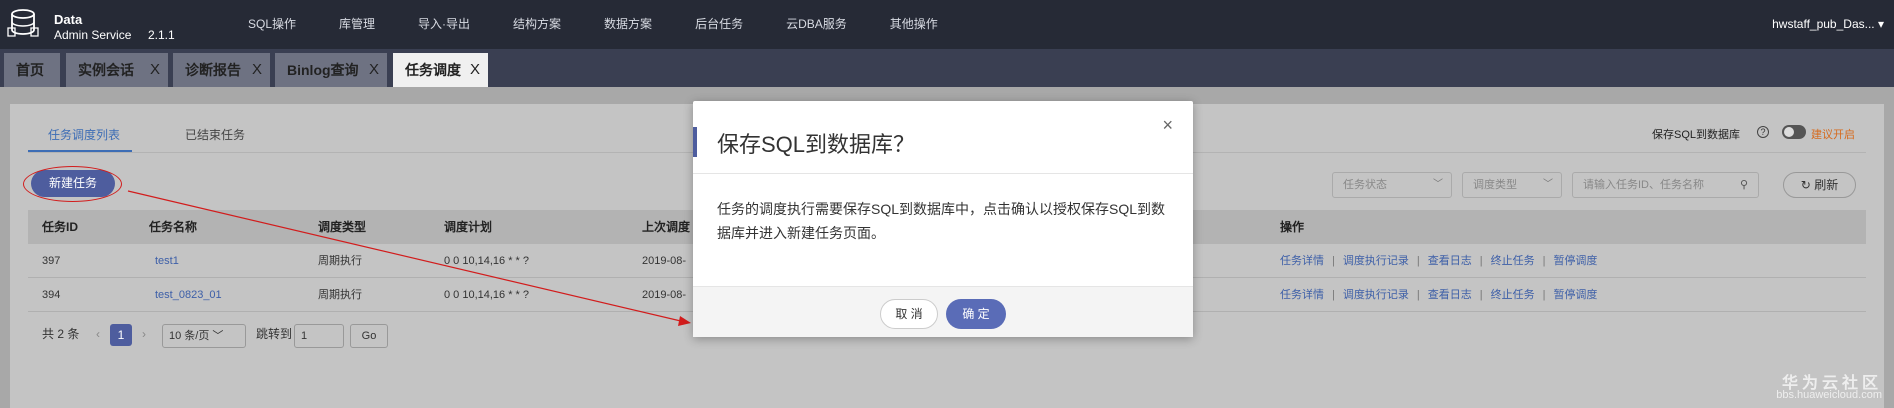  What do you see at coordinates (639, 24) in the screenshot?
I see `nav-data-plan: 数据方案` at bounding box center [639, 24].